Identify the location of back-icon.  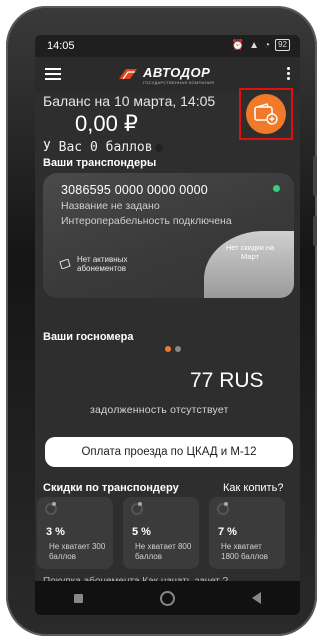
(257, 598).